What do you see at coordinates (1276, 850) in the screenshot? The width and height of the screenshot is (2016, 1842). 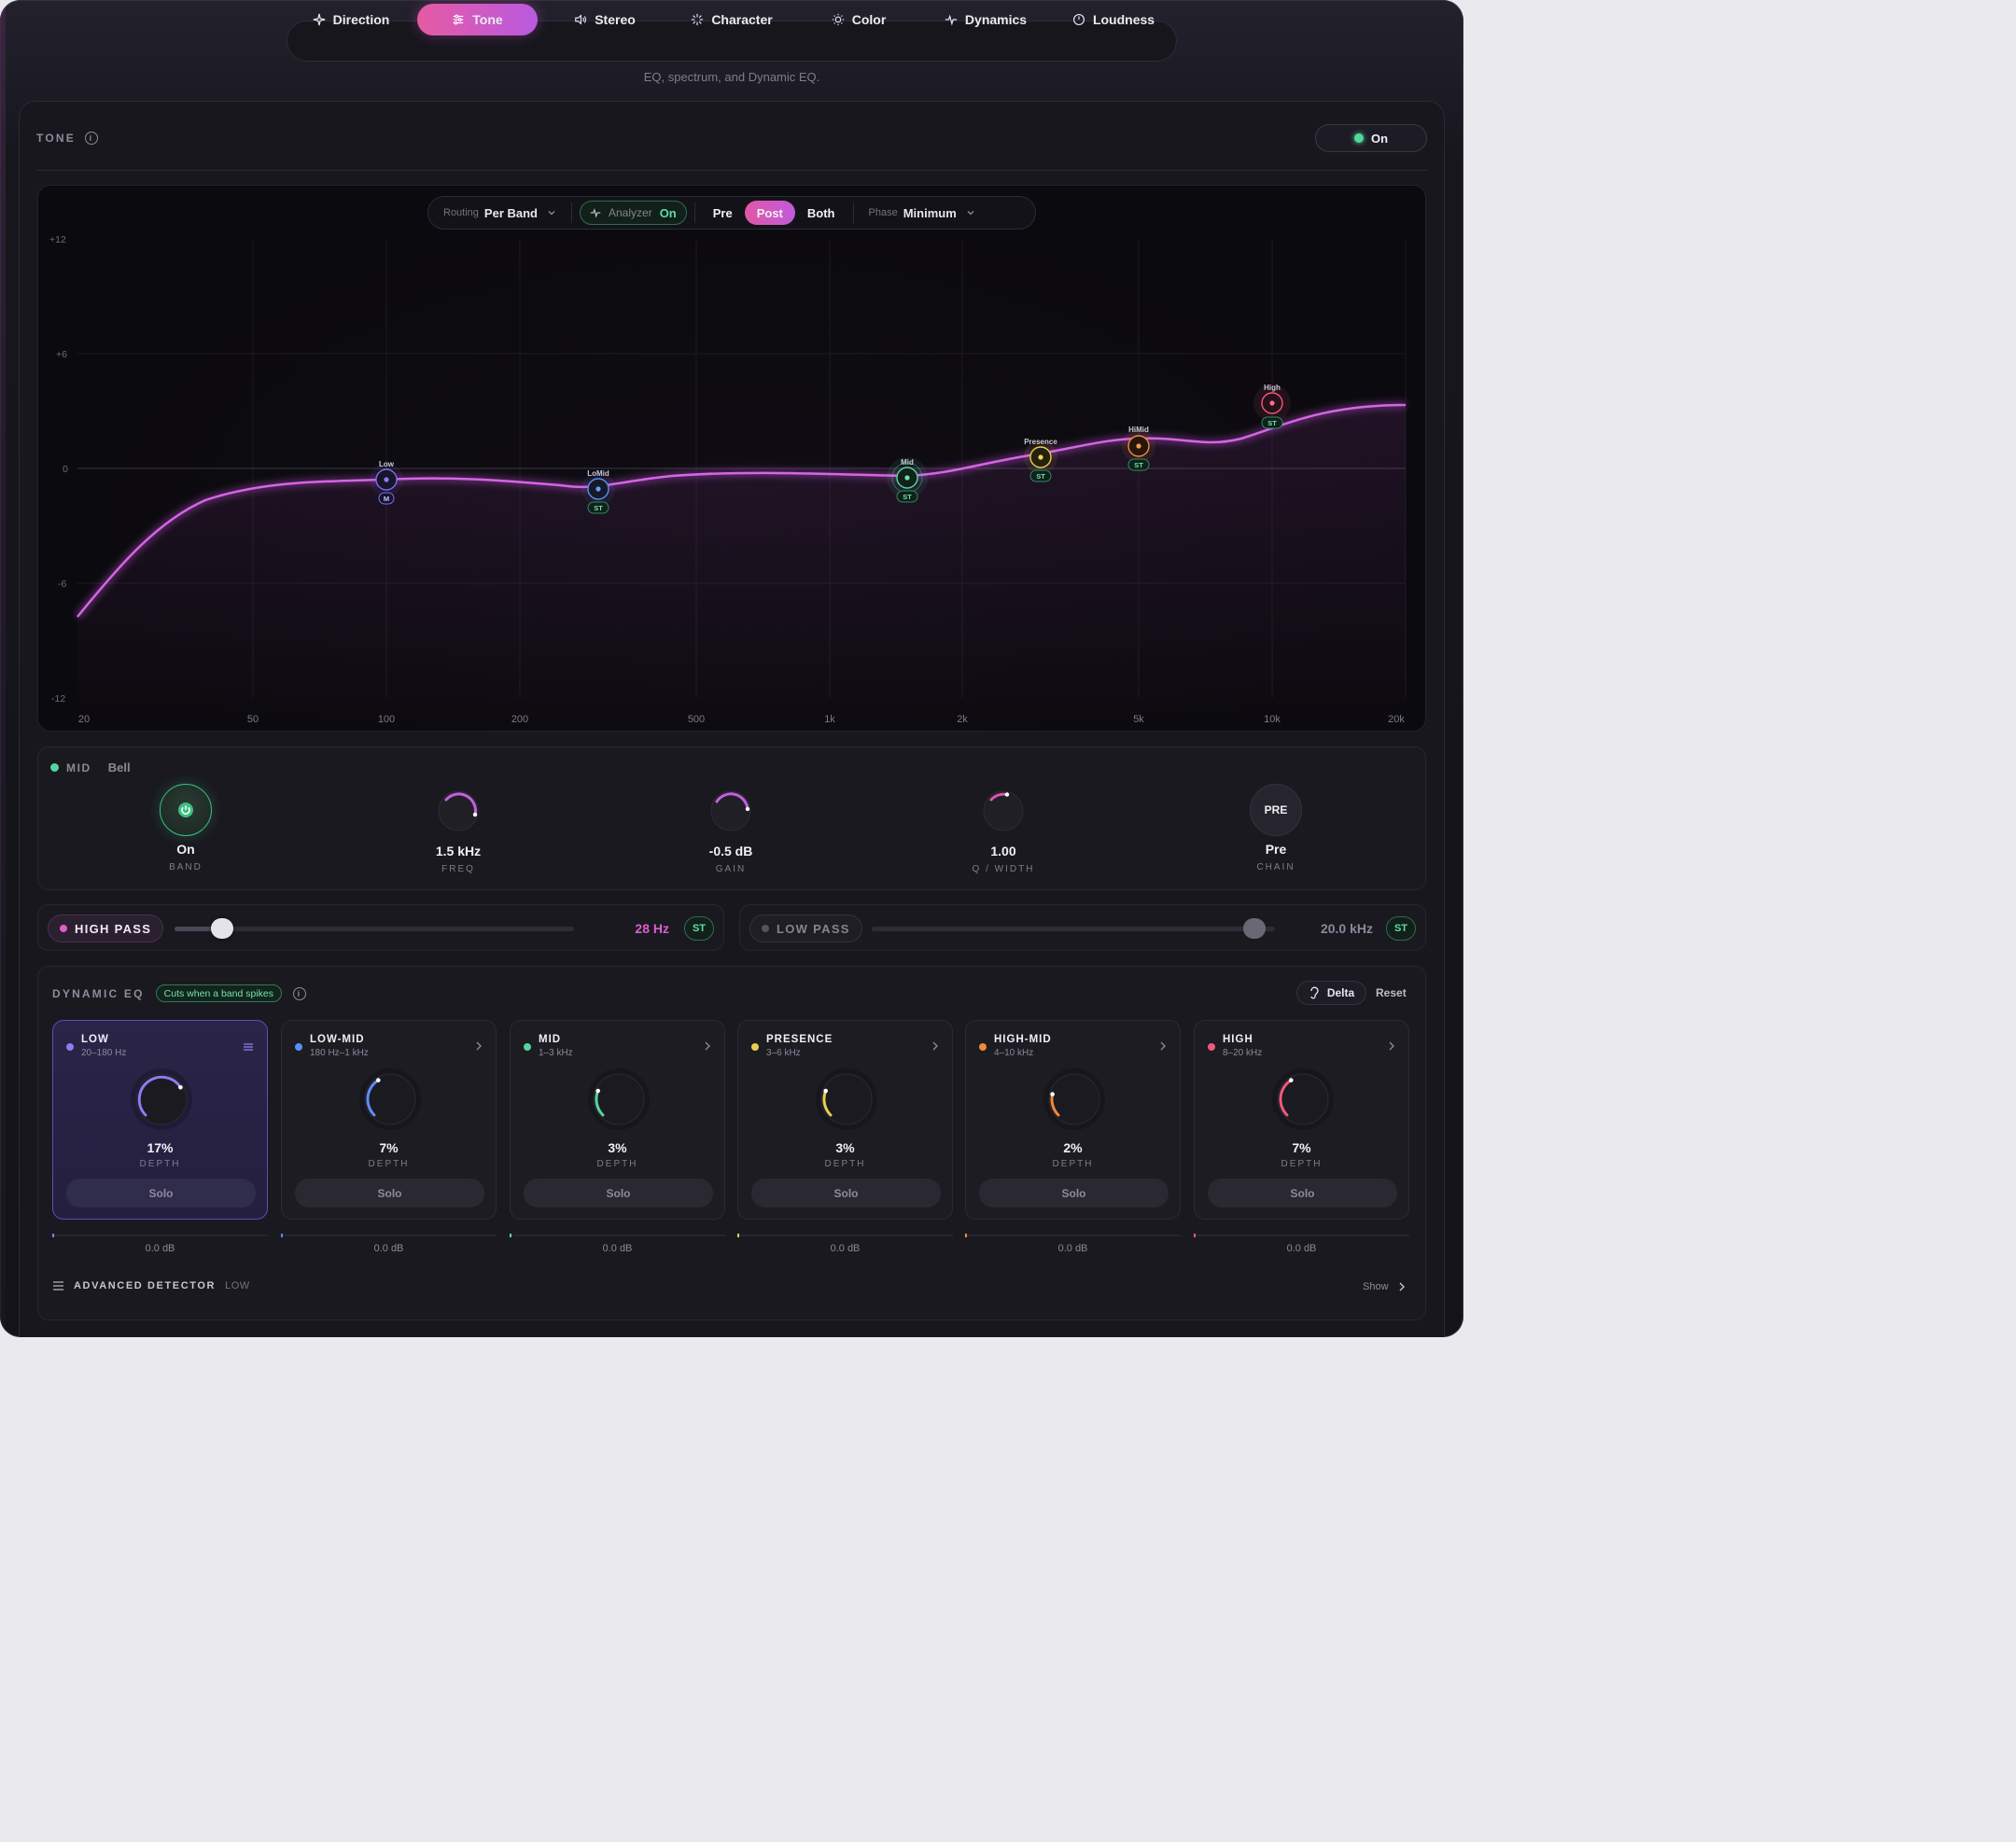 I see `chain-value: Pre` at bounding box center [1276, 850].